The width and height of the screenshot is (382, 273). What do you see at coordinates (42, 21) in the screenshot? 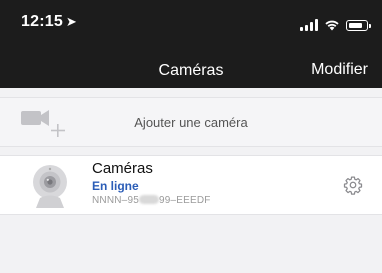
I see `clock-time: 12:15` at bounding box center [42, 21].